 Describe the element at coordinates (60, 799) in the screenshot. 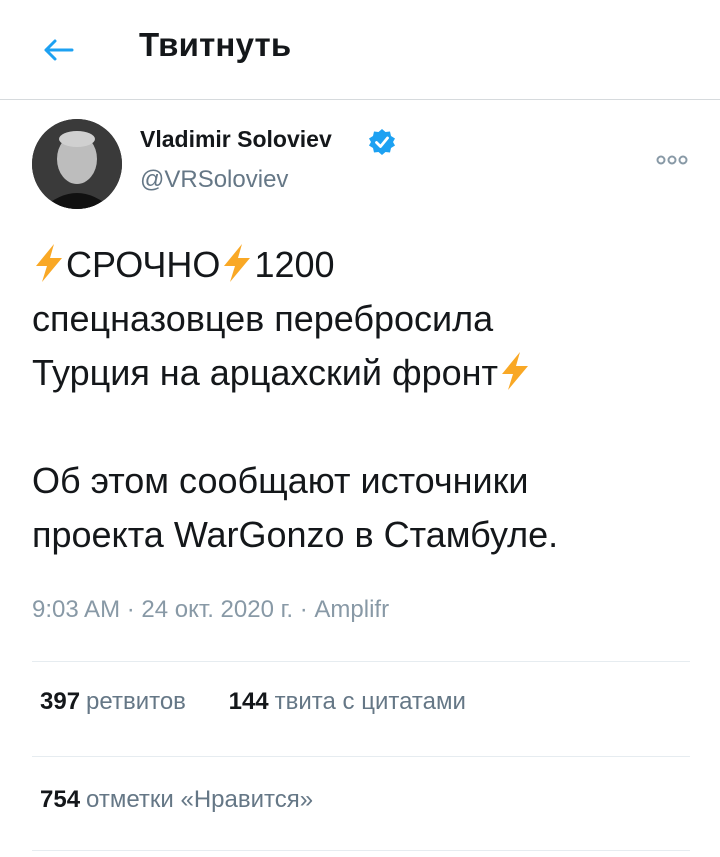

I see `likes-count: 754` at that location.